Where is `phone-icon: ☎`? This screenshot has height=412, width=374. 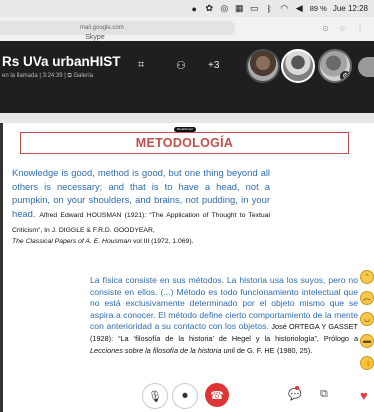
phone-icon: ☎ is located at coordinates (217, 395).